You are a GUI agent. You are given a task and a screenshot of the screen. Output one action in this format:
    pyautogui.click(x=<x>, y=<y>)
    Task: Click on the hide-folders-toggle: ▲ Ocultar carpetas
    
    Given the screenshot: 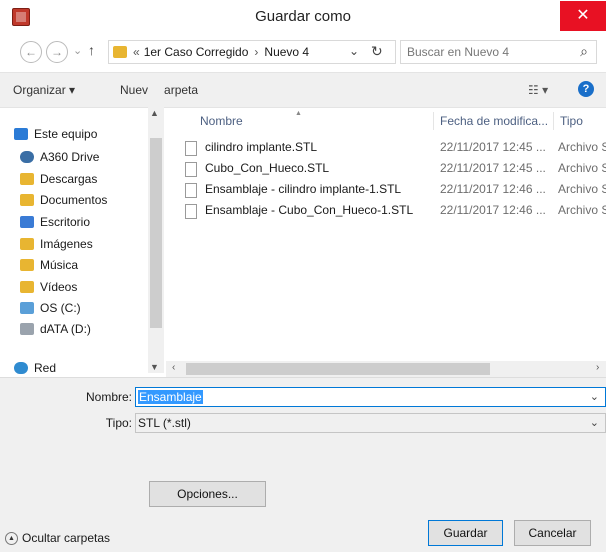 What is the action you would take?
    pyautogui.click(x=57, y=538)
    